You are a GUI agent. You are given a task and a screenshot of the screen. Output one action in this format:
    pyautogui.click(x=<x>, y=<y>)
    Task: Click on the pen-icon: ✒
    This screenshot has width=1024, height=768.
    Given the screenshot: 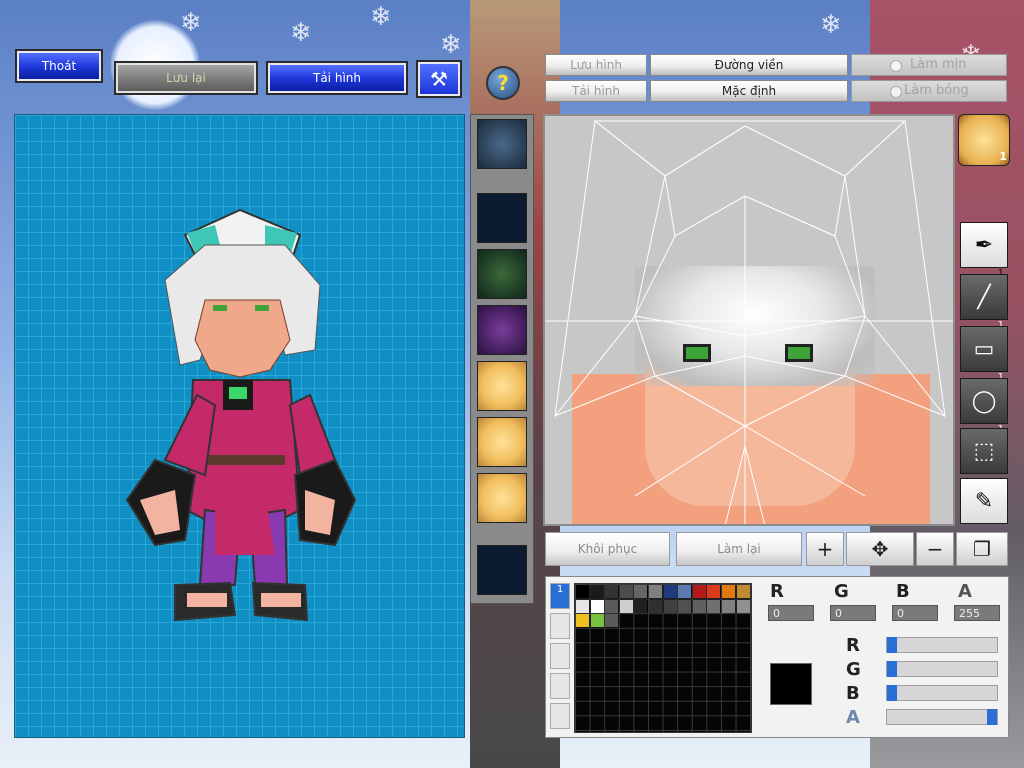 What is the action you would take?
    pyautogui.click(x=984, y=245)
    